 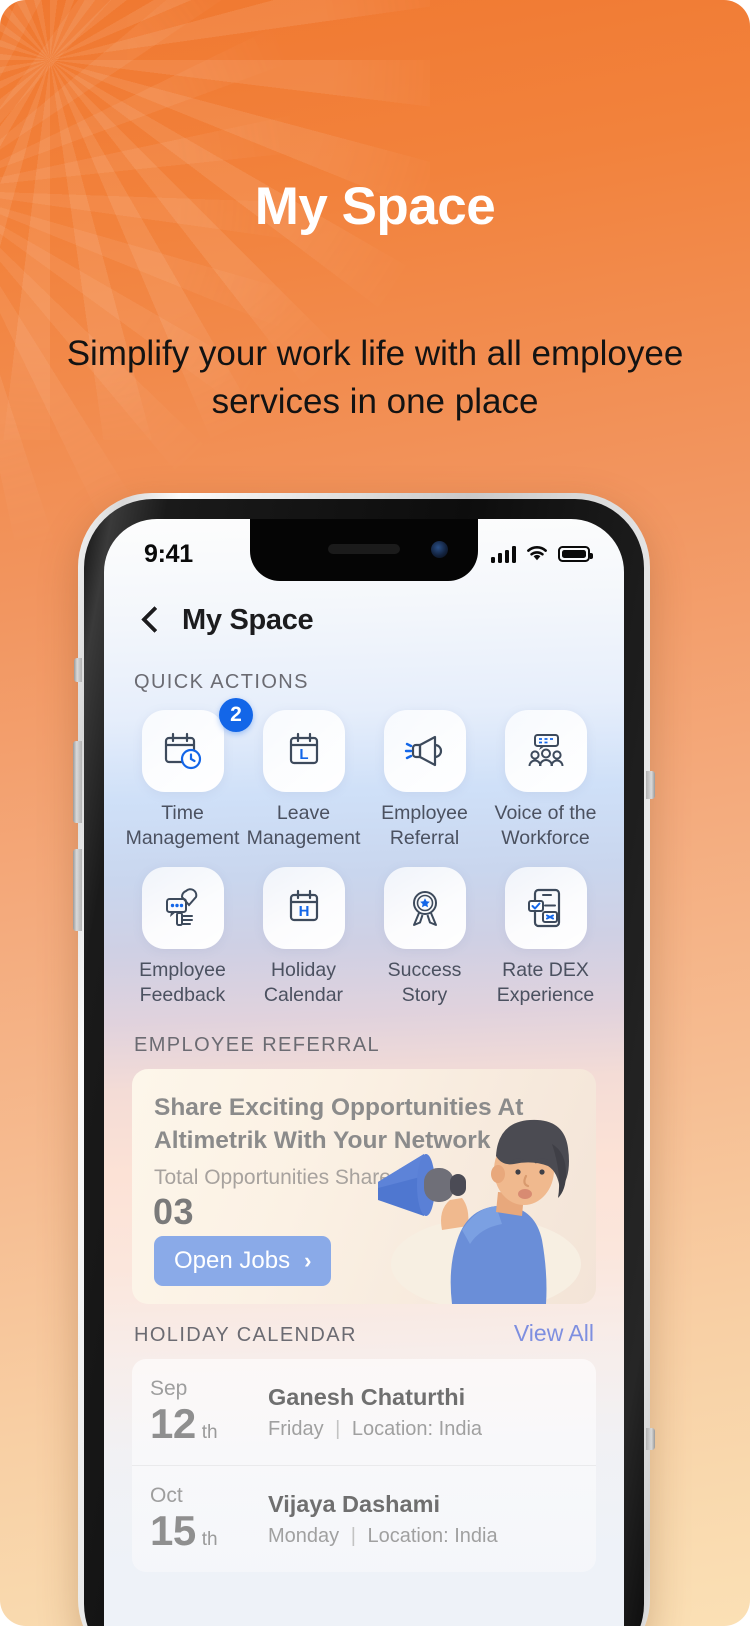 What do you see at coordinates (182, 813) in the screenshot?
I see `label-line-1: Time` at bounding box center [182, 813].